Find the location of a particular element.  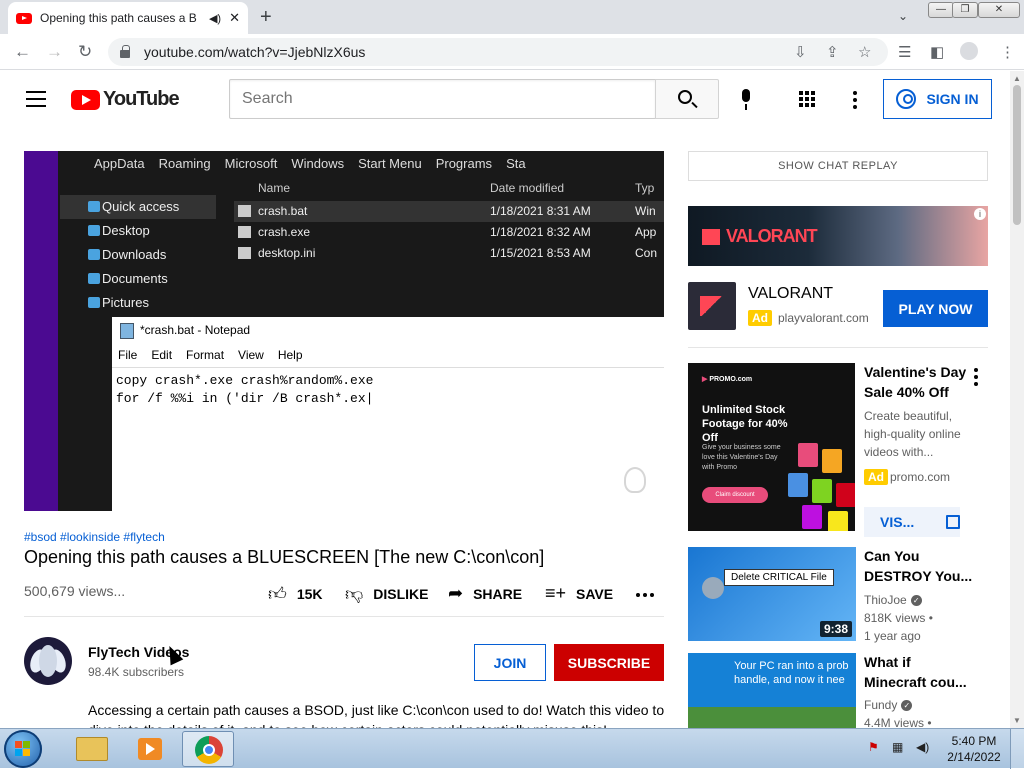

show-desktop-button is located at coordinates (1017, 749).